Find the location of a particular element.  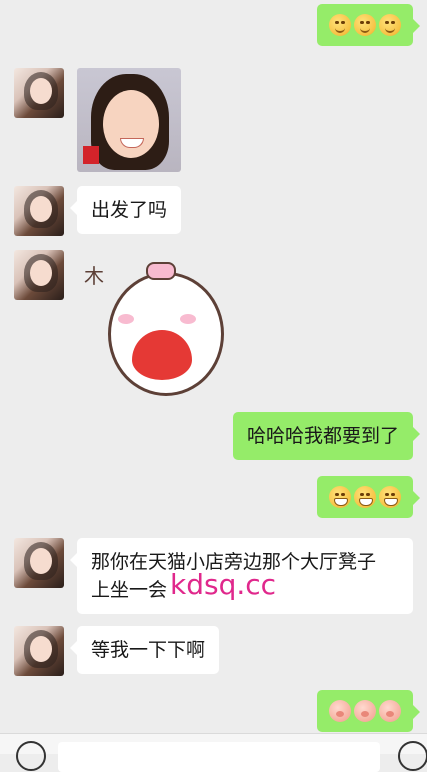

sticker-message: 木 is located at coordinates (155, 328).